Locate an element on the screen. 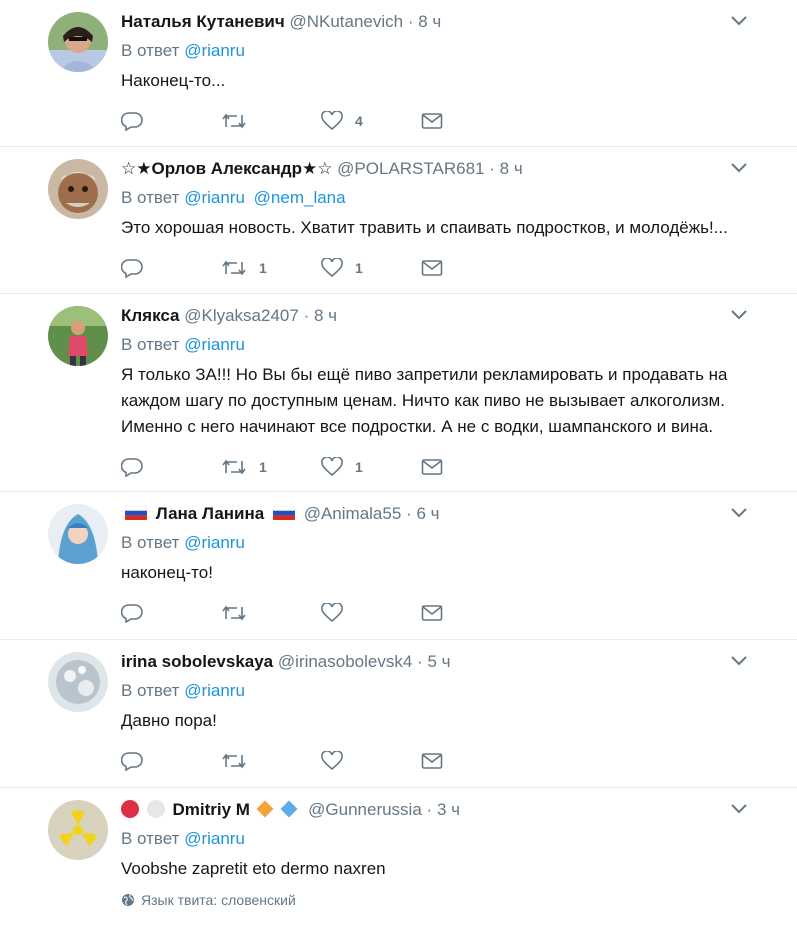 Image resolution: width=797 pixels, height=936 pixels. russia-flag-icon is located at coordinates (136, 513).